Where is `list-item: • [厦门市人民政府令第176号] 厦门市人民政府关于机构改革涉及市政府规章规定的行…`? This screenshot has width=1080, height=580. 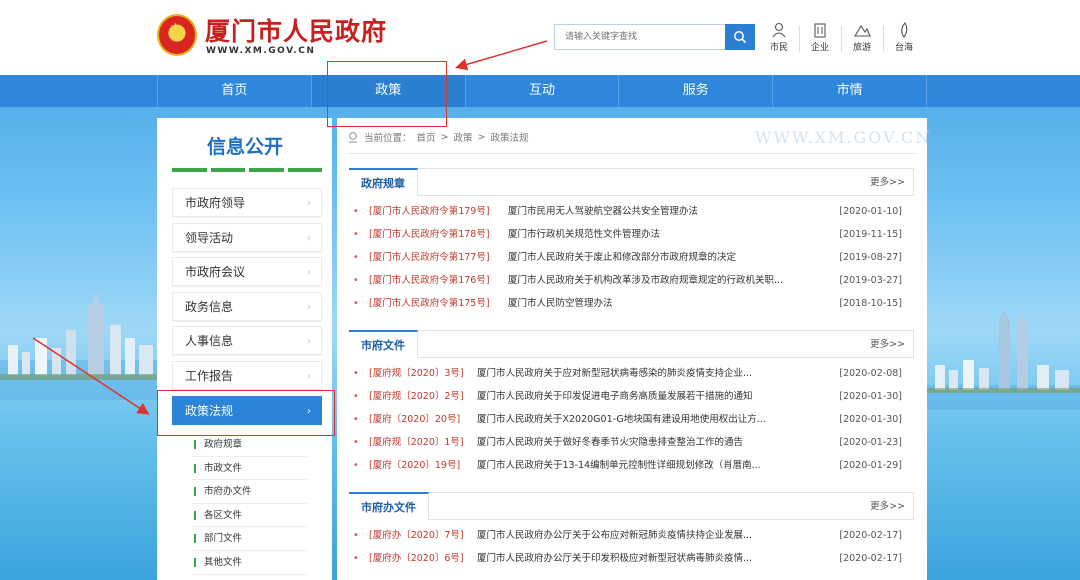 list-item: • [厦门市人民政府令第176号] 厦门市人民政府关于机构改革涉及市政府规章规定的行… is located at coordinates (631, 280).